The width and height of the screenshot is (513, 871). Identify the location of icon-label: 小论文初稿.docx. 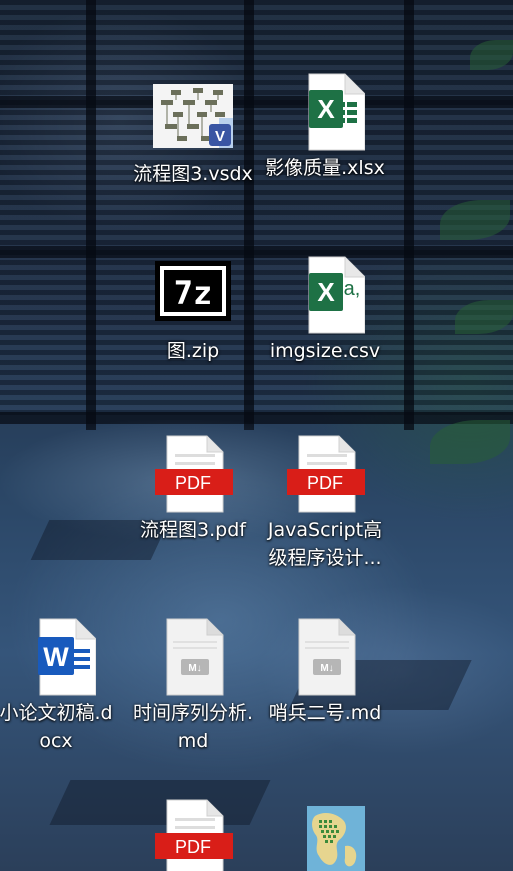
(56, 727).